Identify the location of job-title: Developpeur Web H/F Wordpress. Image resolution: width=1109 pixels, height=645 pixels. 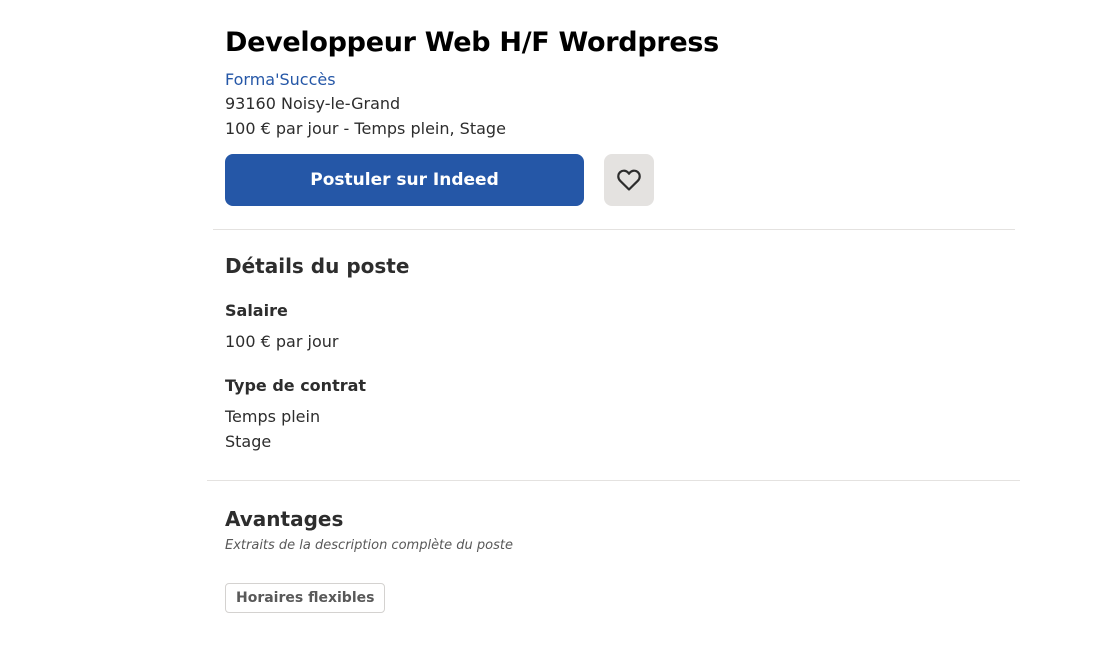
(472, 42).